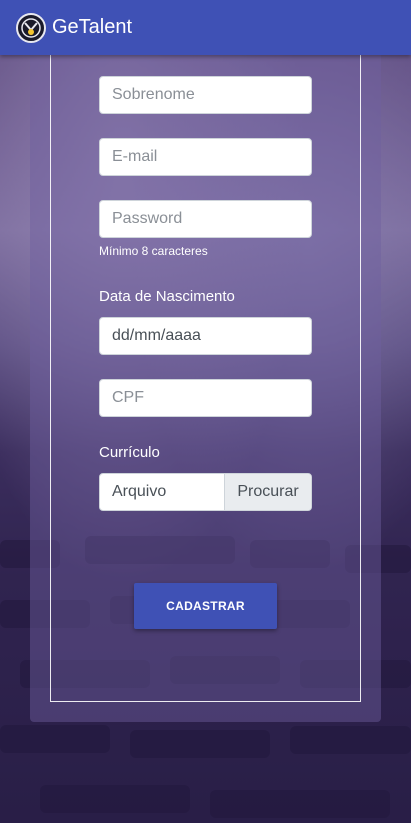 This screenshot has height=823, width=411. What do you see at coordinates (205, 606) in the screenshot?
I see `submit-button: CADASTRAR` at bounding box center [205, 606].